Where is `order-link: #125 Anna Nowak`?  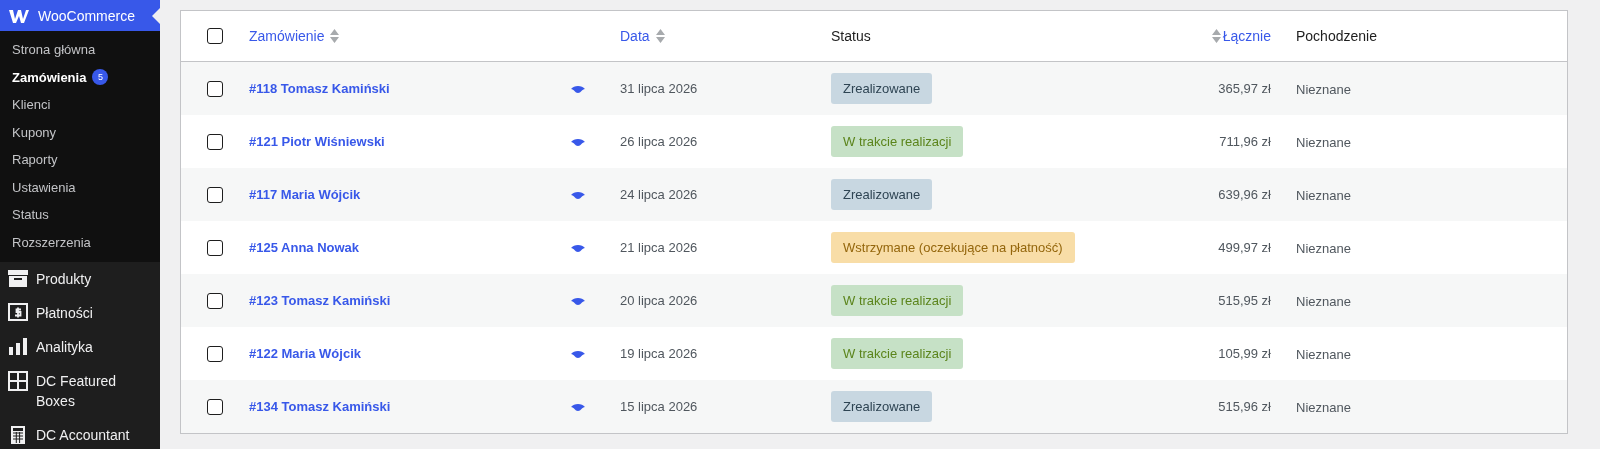 order-link: #125 Anna Nowak is located at coordinates (304, 247).